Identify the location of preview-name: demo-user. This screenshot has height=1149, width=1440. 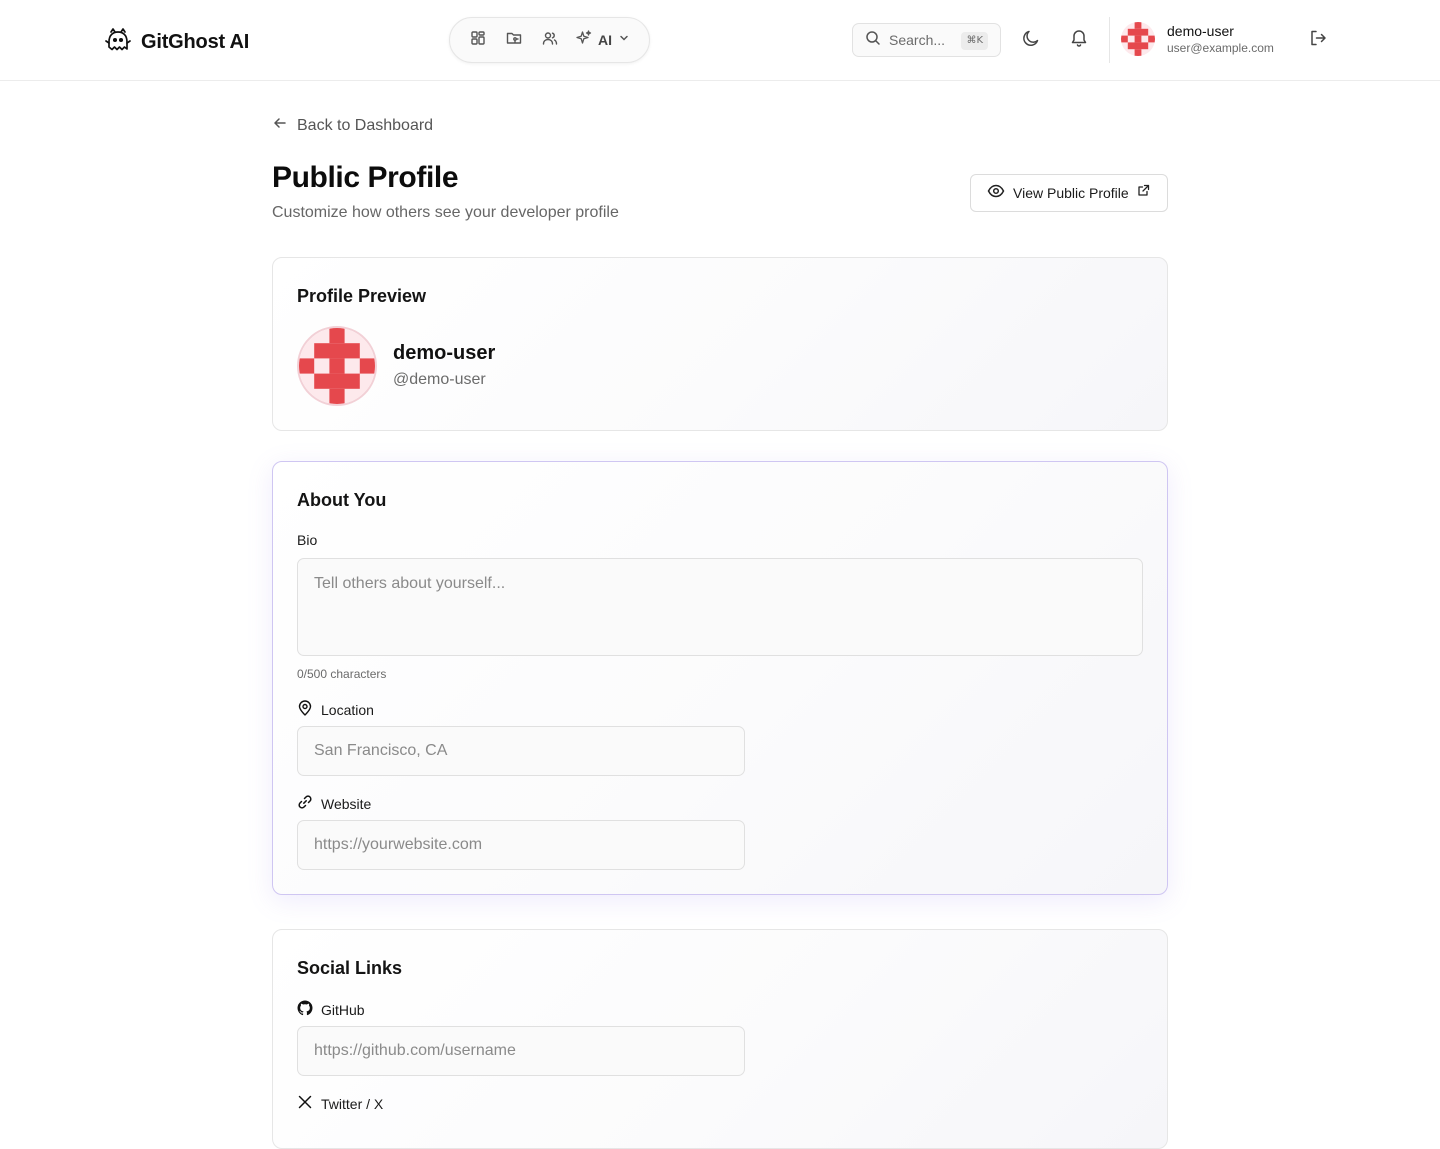
(444, 353).